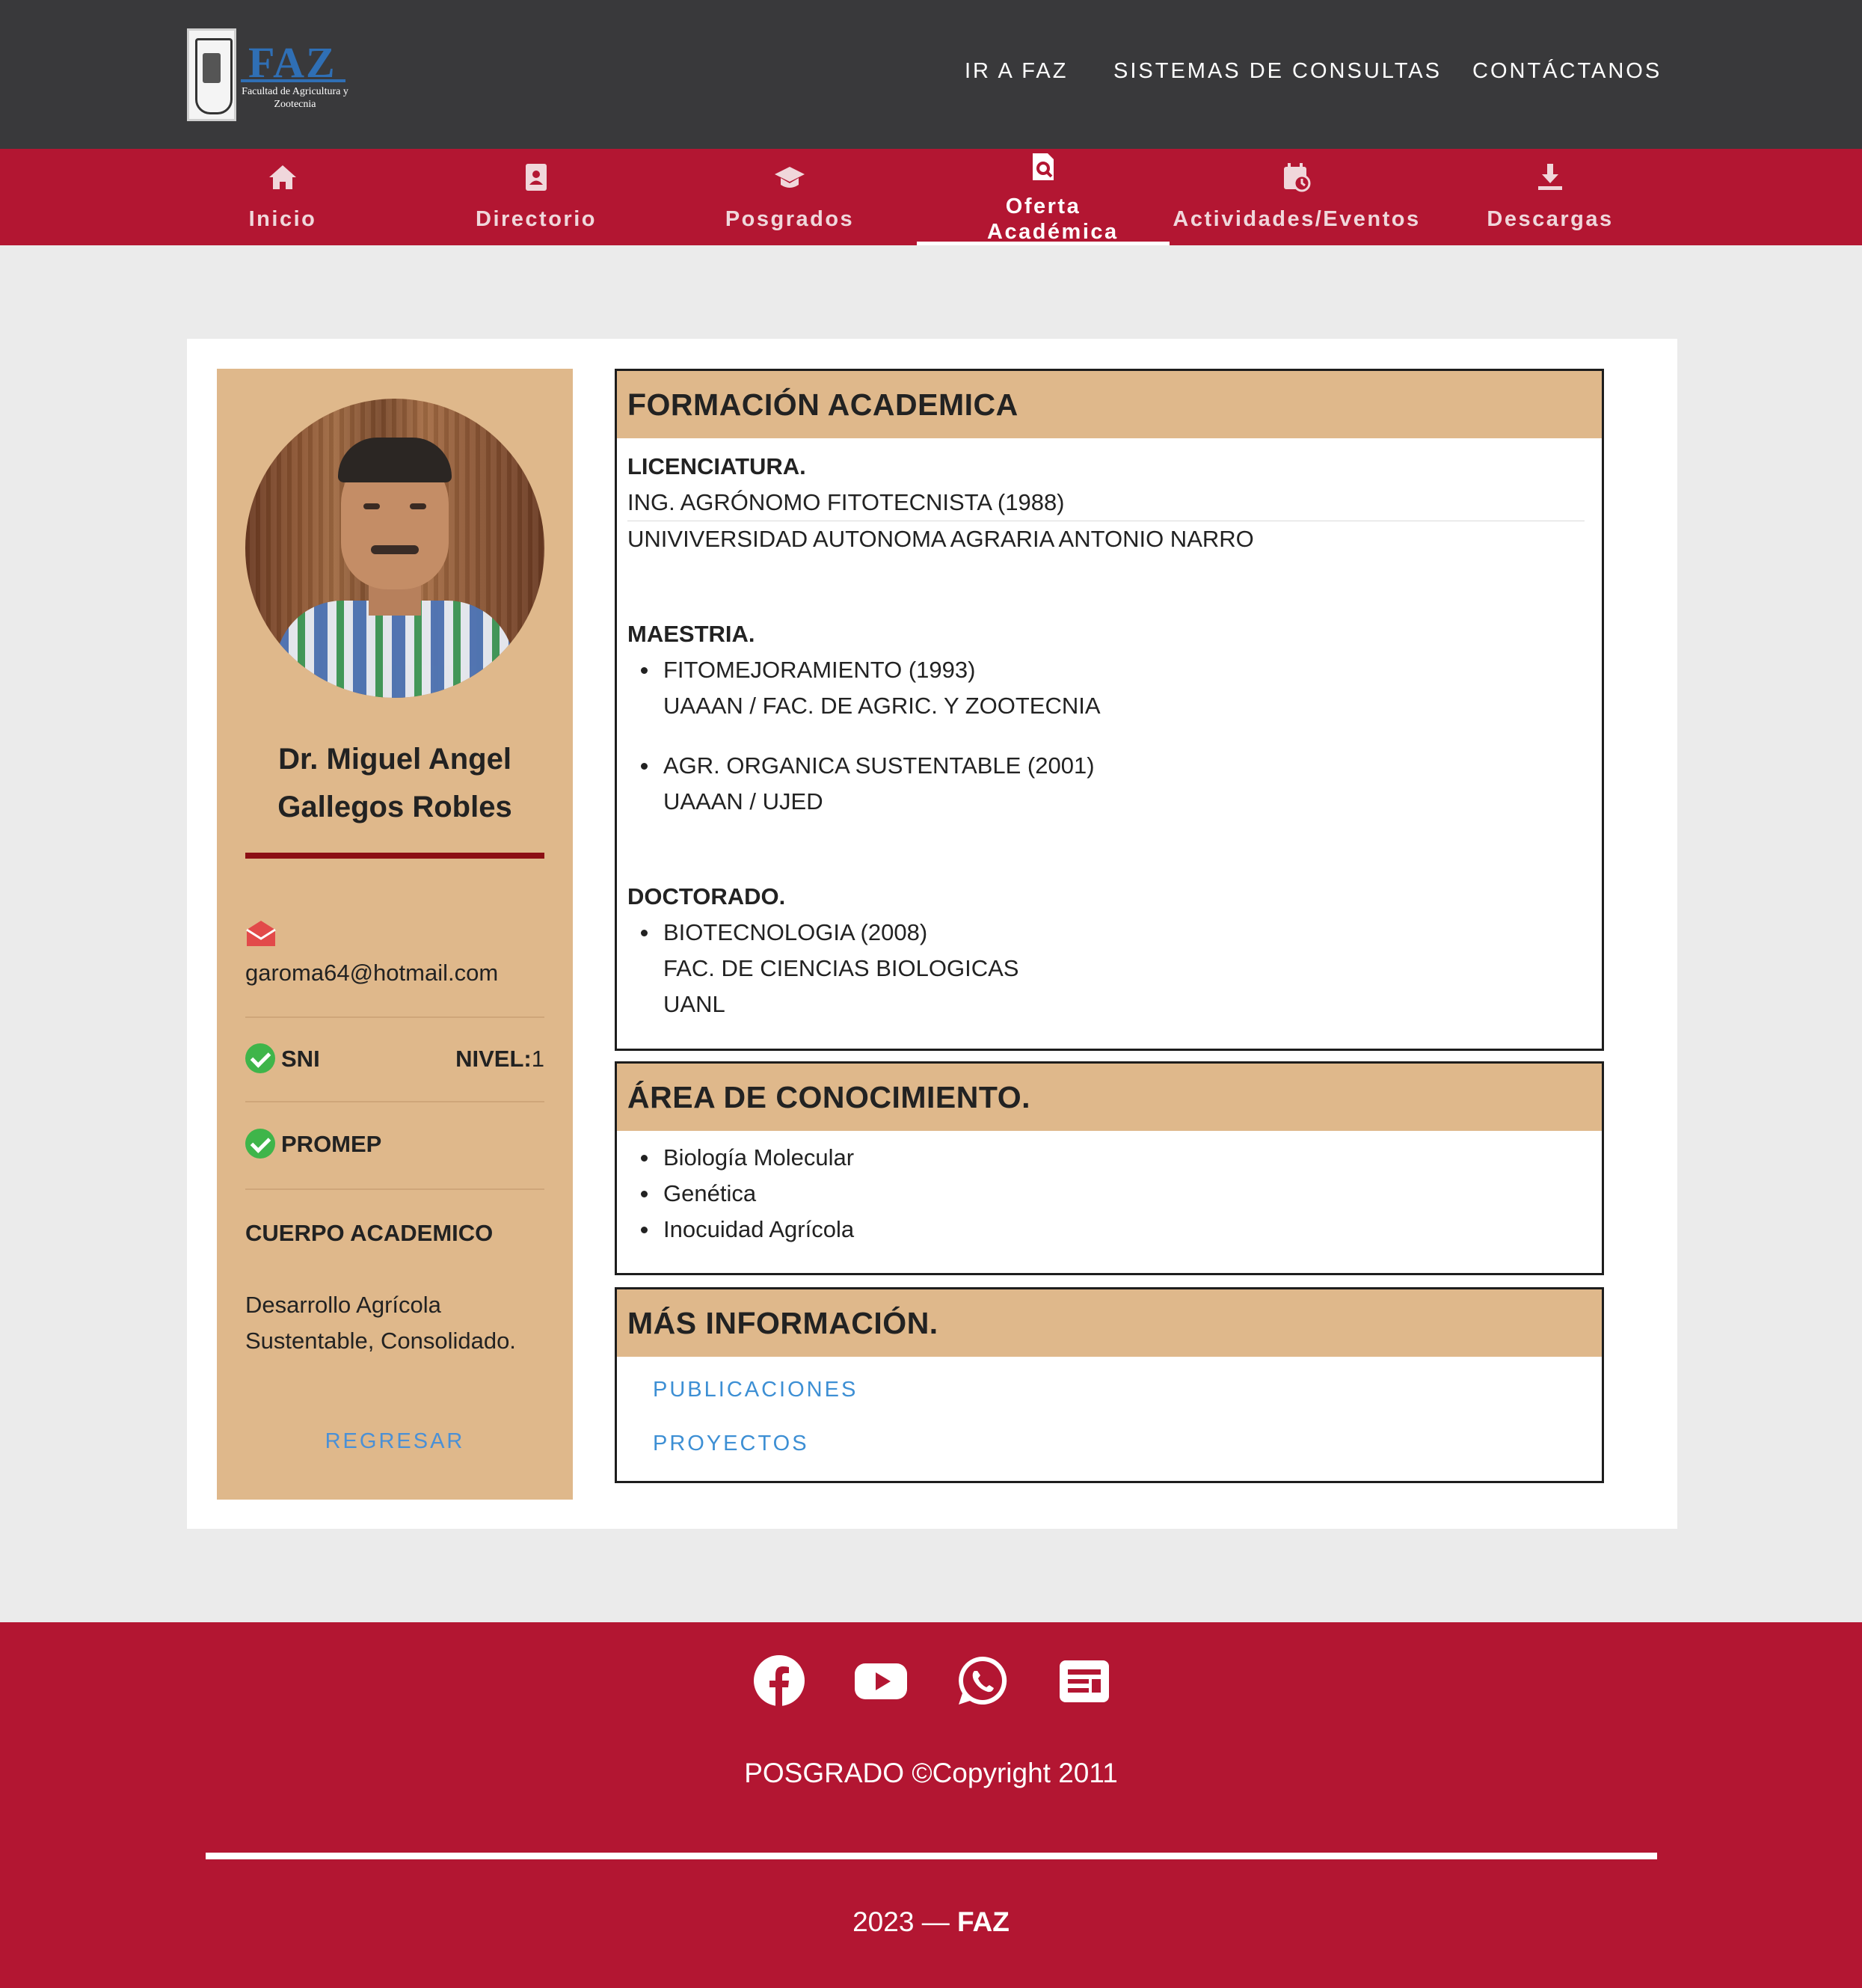 This screenshot has height=1988, width=1862. Describe the element at coordinates (716, 466) in the screenshot. I see `licenciatura-label: LICENCIATURA.` at that location.